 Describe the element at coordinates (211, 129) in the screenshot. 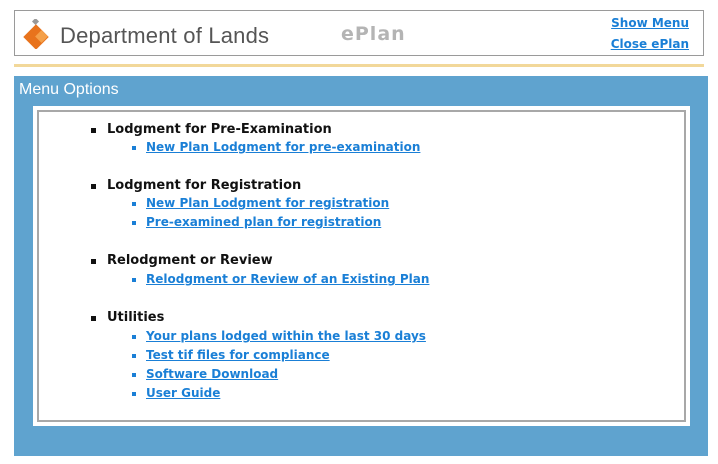

I see `section-title-pre-examination: Lodgment for Pre-Examination` at that location.